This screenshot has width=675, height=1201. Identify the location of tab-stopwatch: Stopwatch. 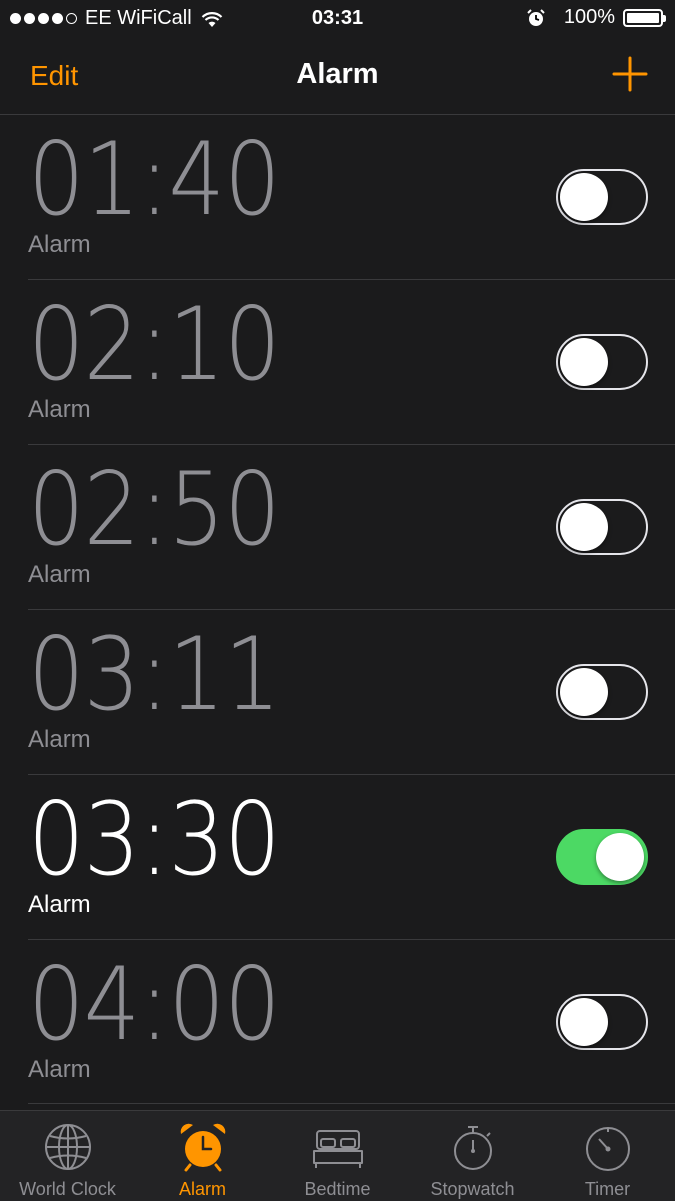
(472, 1156).